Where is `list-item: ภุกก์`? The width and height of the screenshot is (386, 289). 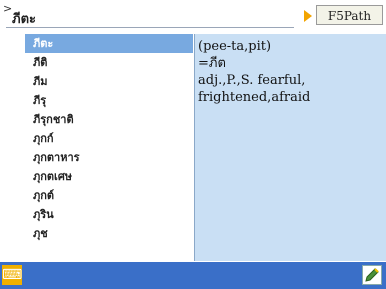 list-item: ภุกก์ is located at coordinates (110, 138).